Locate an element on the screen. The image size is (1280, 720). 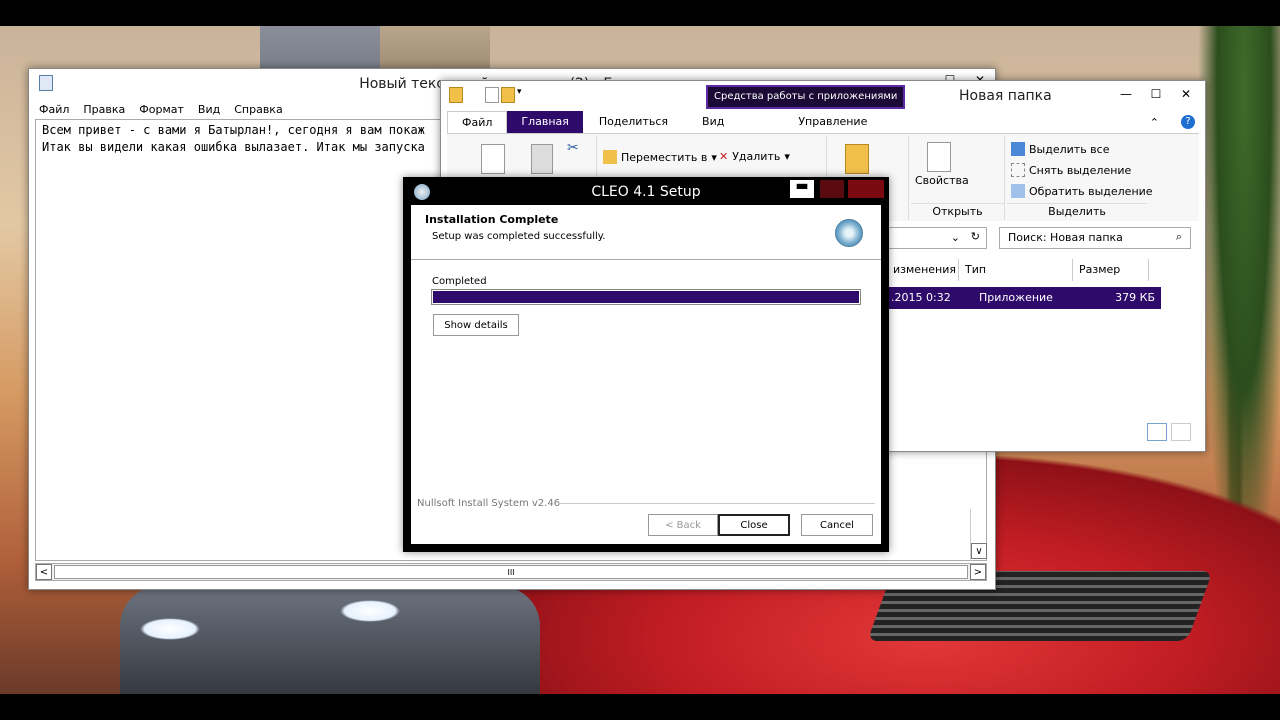
move-folder-icon is located at coordinates (610, 157).